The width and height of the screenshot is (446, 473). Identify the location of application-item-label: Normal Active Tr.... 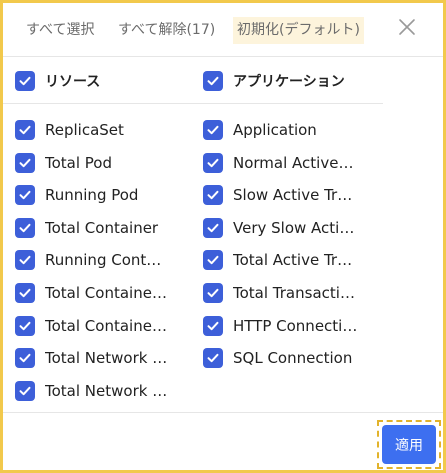
(295, 162).